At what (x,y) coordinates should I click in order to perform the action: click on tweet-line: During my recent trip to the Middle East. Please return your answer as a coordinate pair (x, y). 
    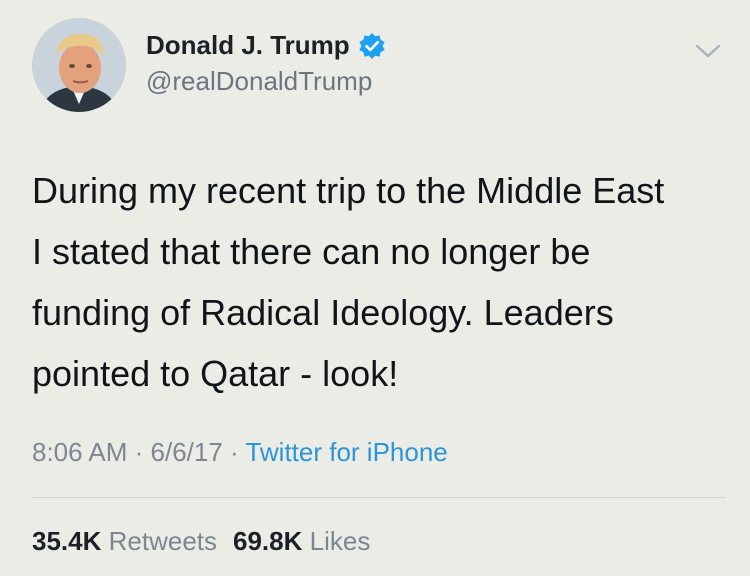
    Looking at the image, I should click on (348, 190).